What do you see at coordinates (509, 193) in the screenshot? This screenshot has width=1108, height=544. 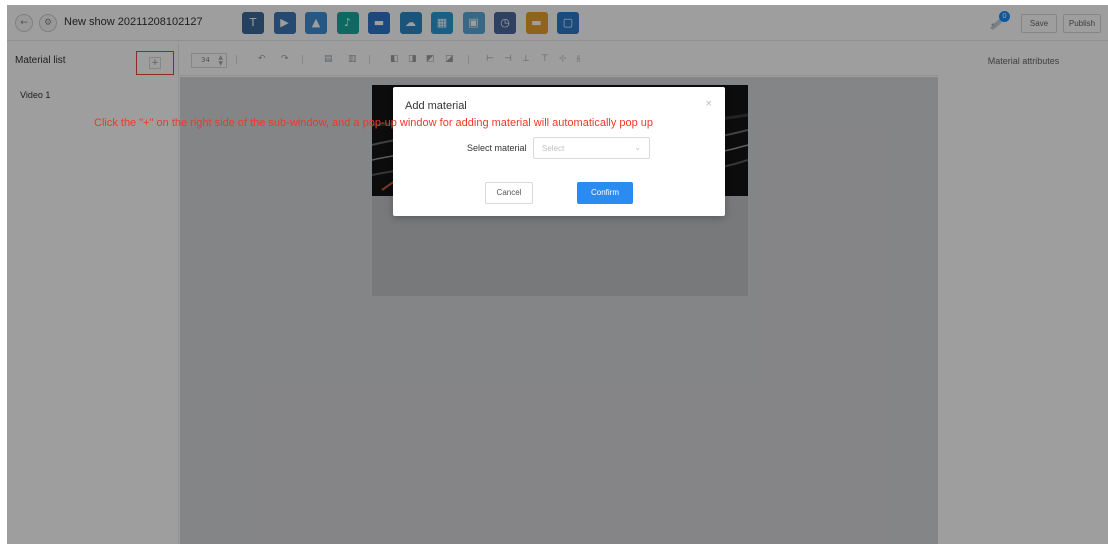 I see `cancel-button: Cancel` at bounding box center [509, 193].